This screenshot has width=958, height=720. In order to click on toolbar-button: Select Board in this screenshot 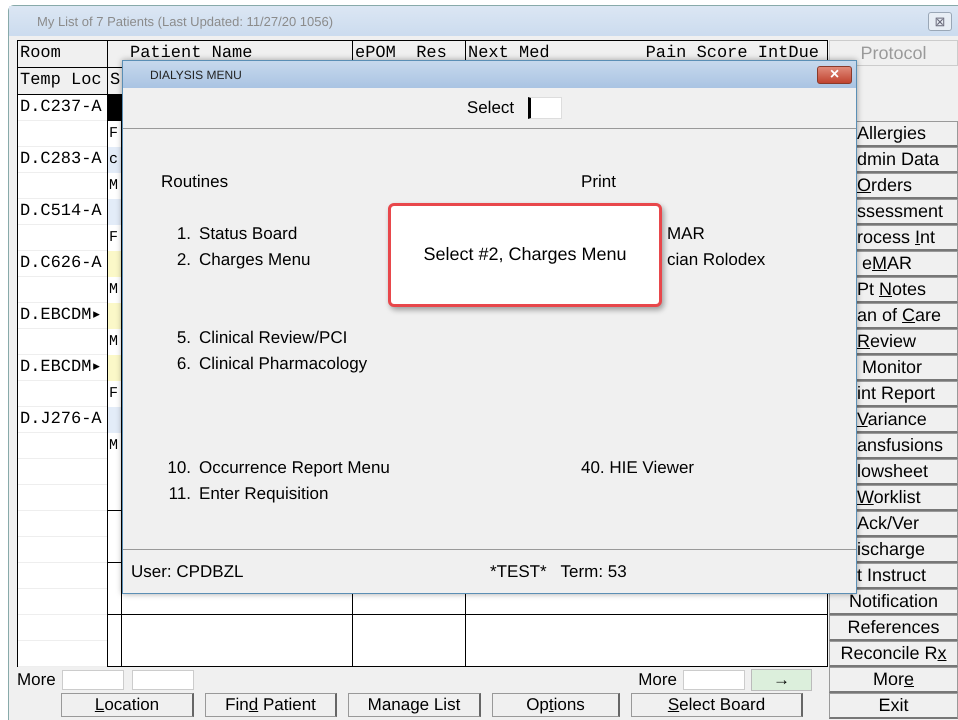, I will do `click(717, 705)`.